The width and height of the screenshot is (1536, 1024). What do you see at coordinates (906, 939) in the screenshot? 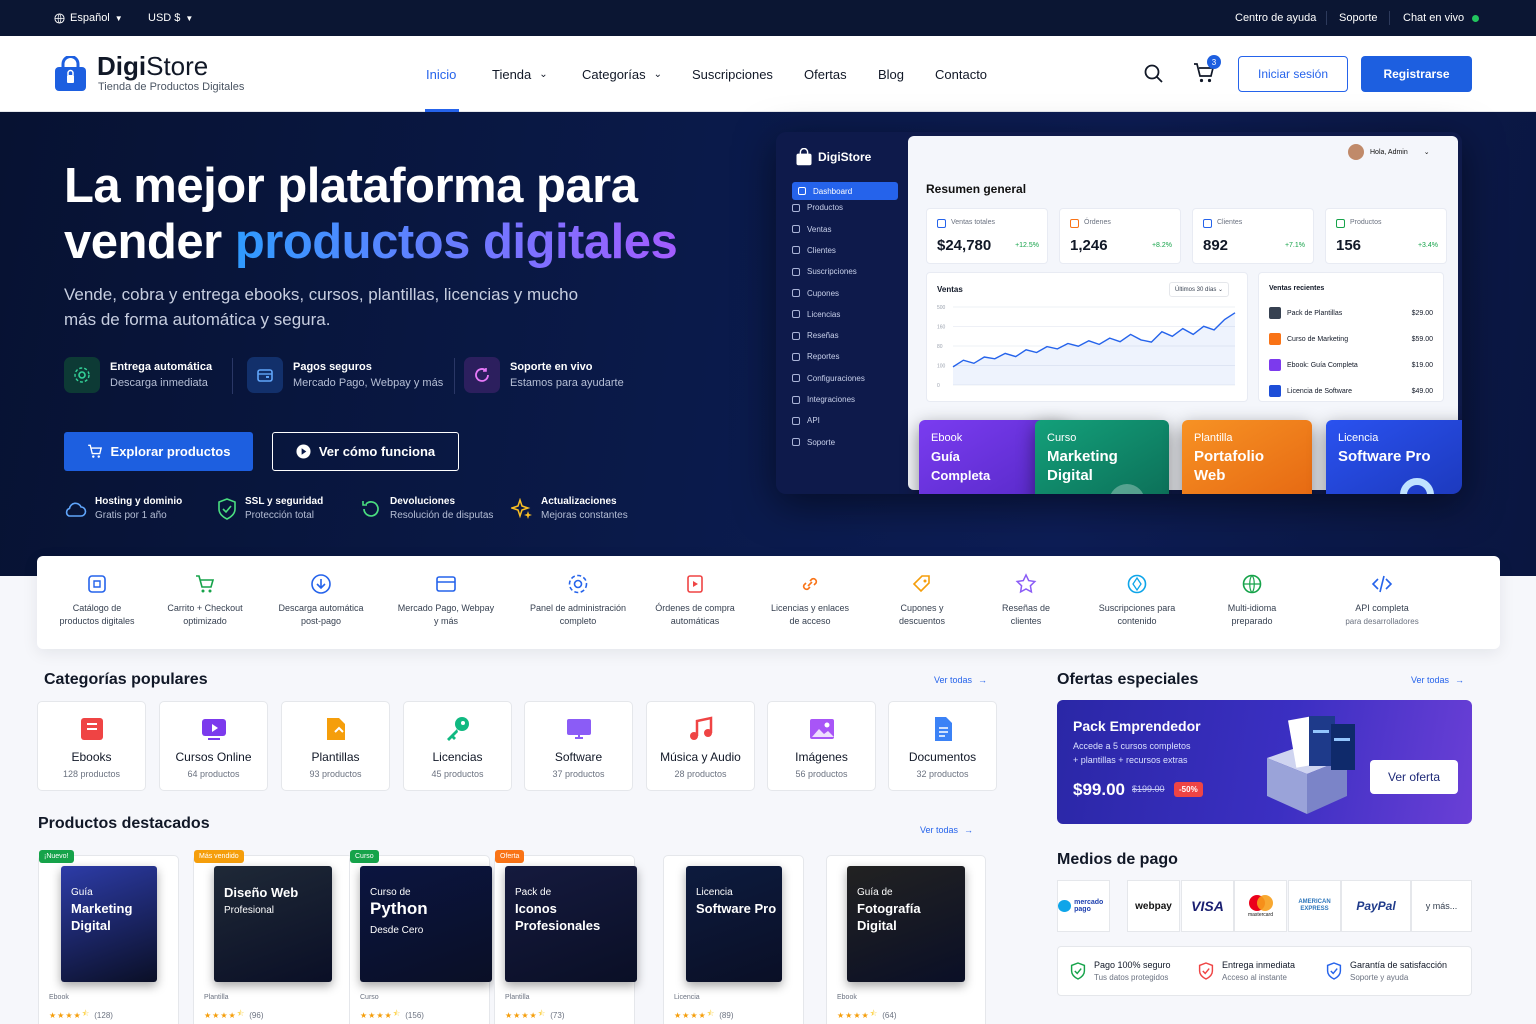
I see `product-card: Guía de Fotografía Digital Ebook ★ ★ ★ ★ ⯪ (64)` at bounding box center [906, 939].